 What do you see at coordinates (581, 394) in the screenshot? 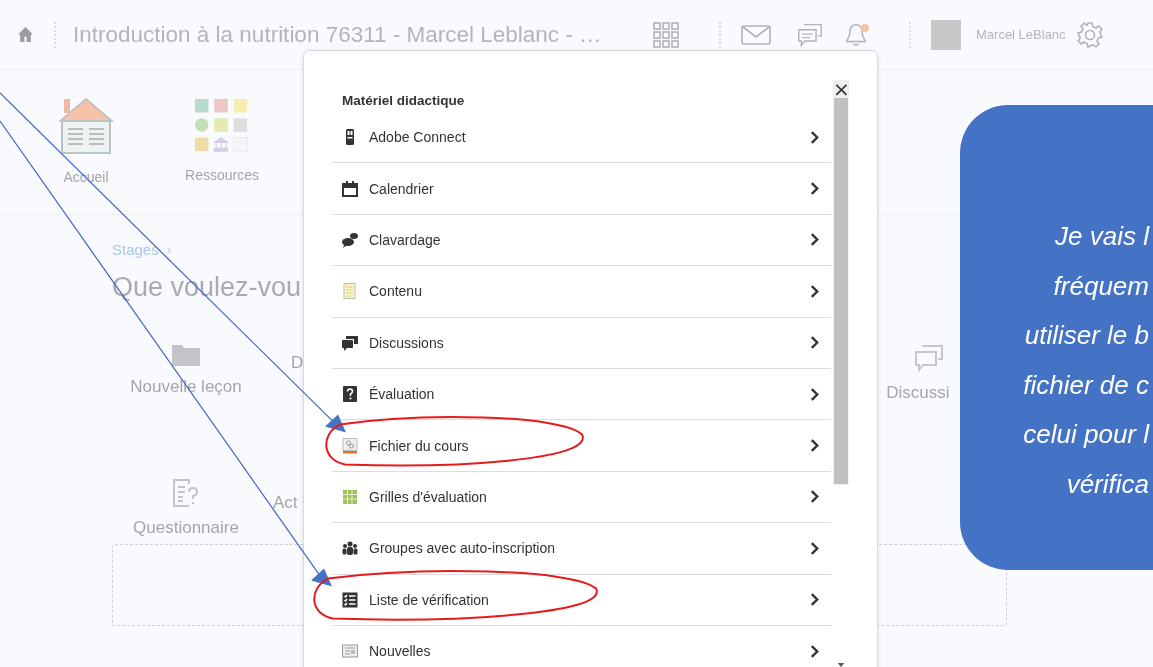
I see `menu-item: Évaluation` at bounding box center [581, 394].